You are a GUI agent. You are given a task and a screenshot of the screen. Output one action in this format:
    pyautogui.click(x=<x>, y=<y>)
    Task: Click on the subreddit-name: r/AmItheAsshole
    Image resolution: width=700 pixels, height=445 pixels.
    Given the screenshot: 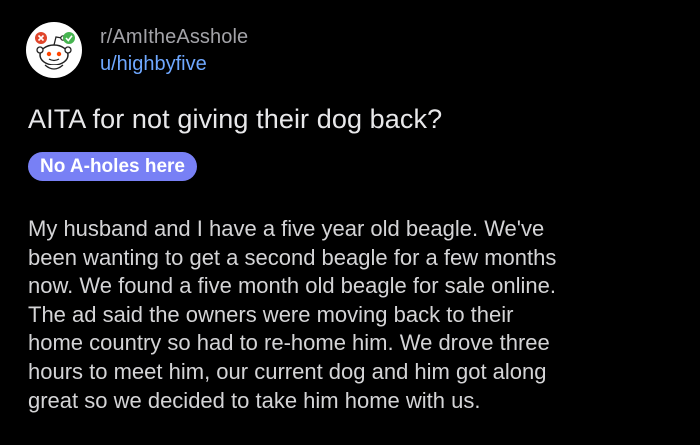 What is the action you would take?
    pyautogui.click(x=174, y=37)
    